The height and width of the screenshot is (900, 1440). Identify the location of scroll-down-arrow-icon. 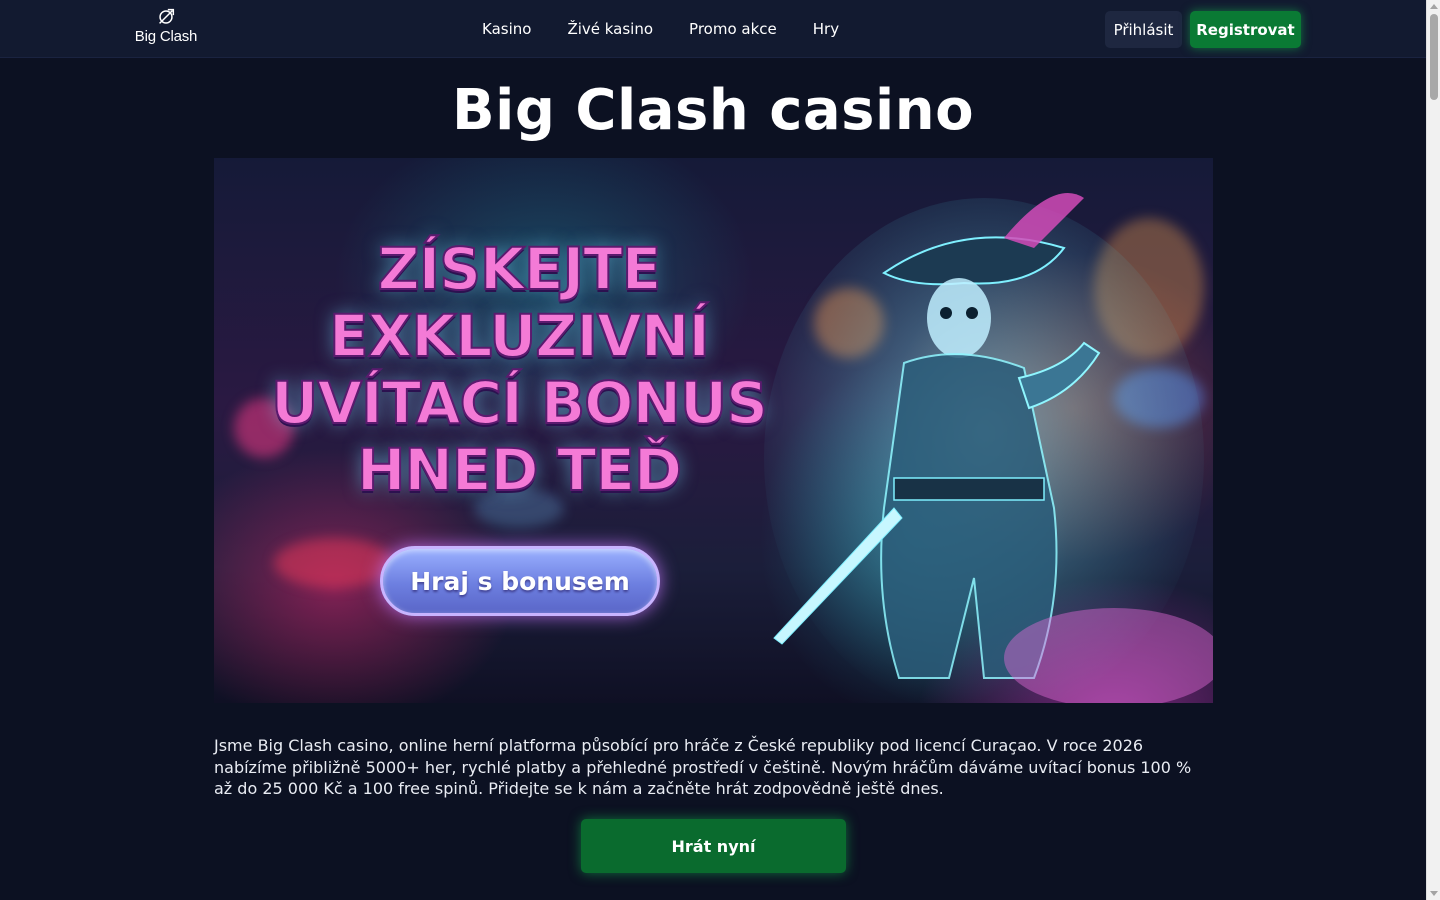
(1434, 893).